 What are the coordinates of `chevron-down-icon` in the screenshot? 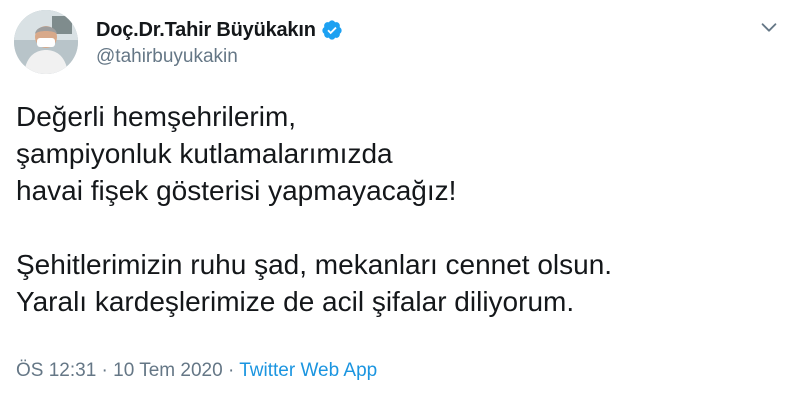 It's located at (769, 27).